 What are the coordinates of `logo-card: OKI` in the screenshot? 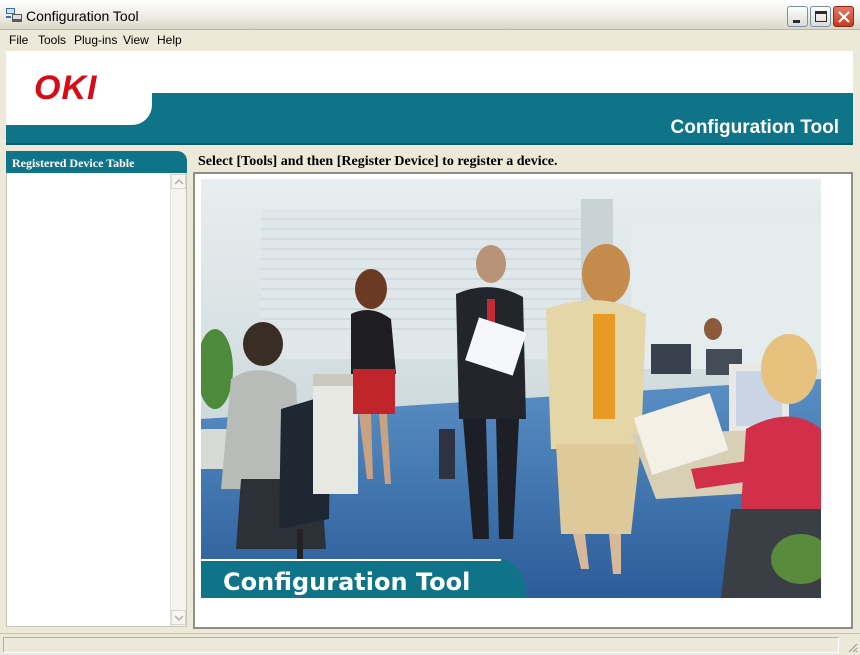 It's located at (79, 88).